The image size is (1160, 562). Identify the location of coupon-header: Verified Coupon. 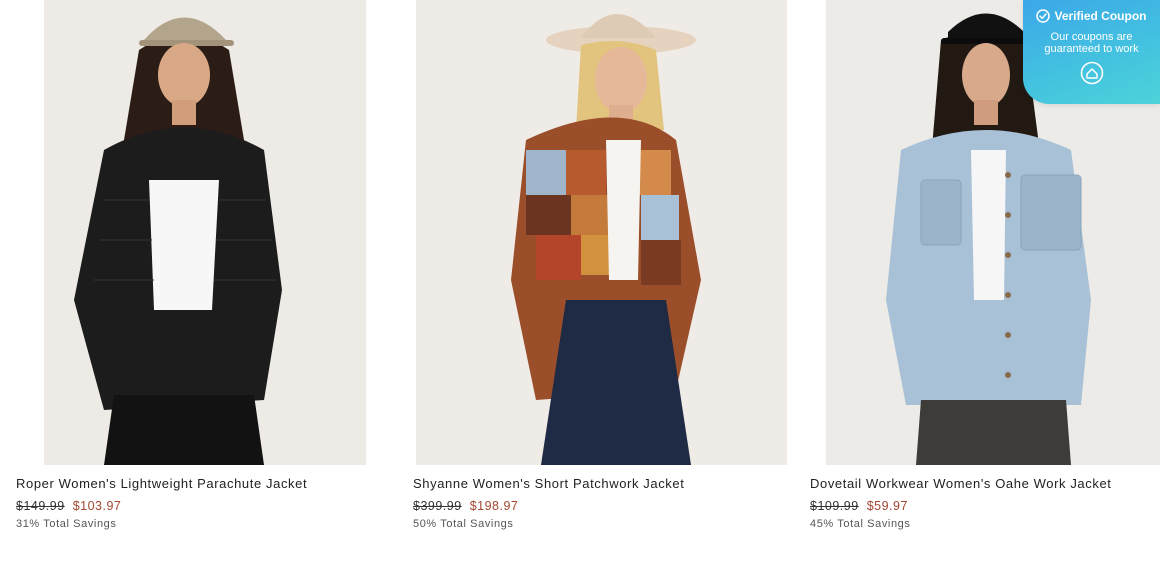
(1091, 16).